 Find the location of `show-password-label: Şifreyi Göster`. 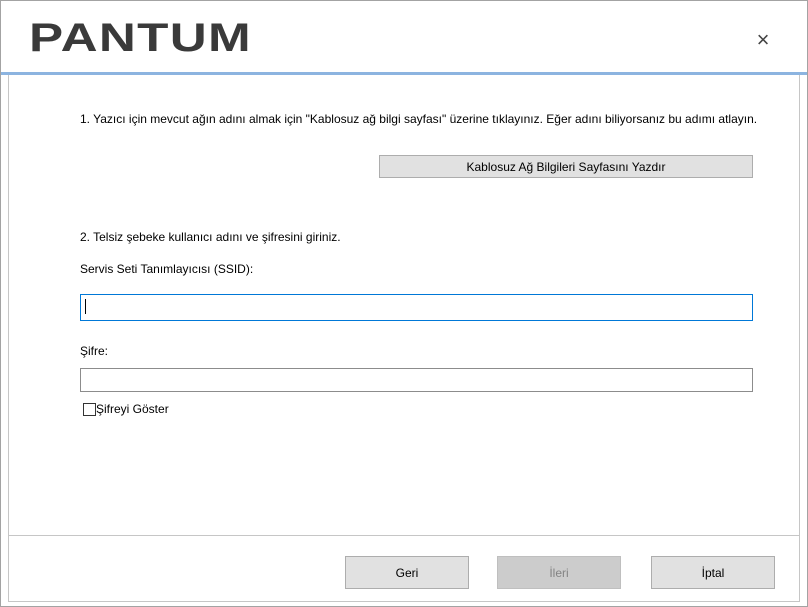

show-password-label: Şifreyi Göster is located at coordinates (132, 409).